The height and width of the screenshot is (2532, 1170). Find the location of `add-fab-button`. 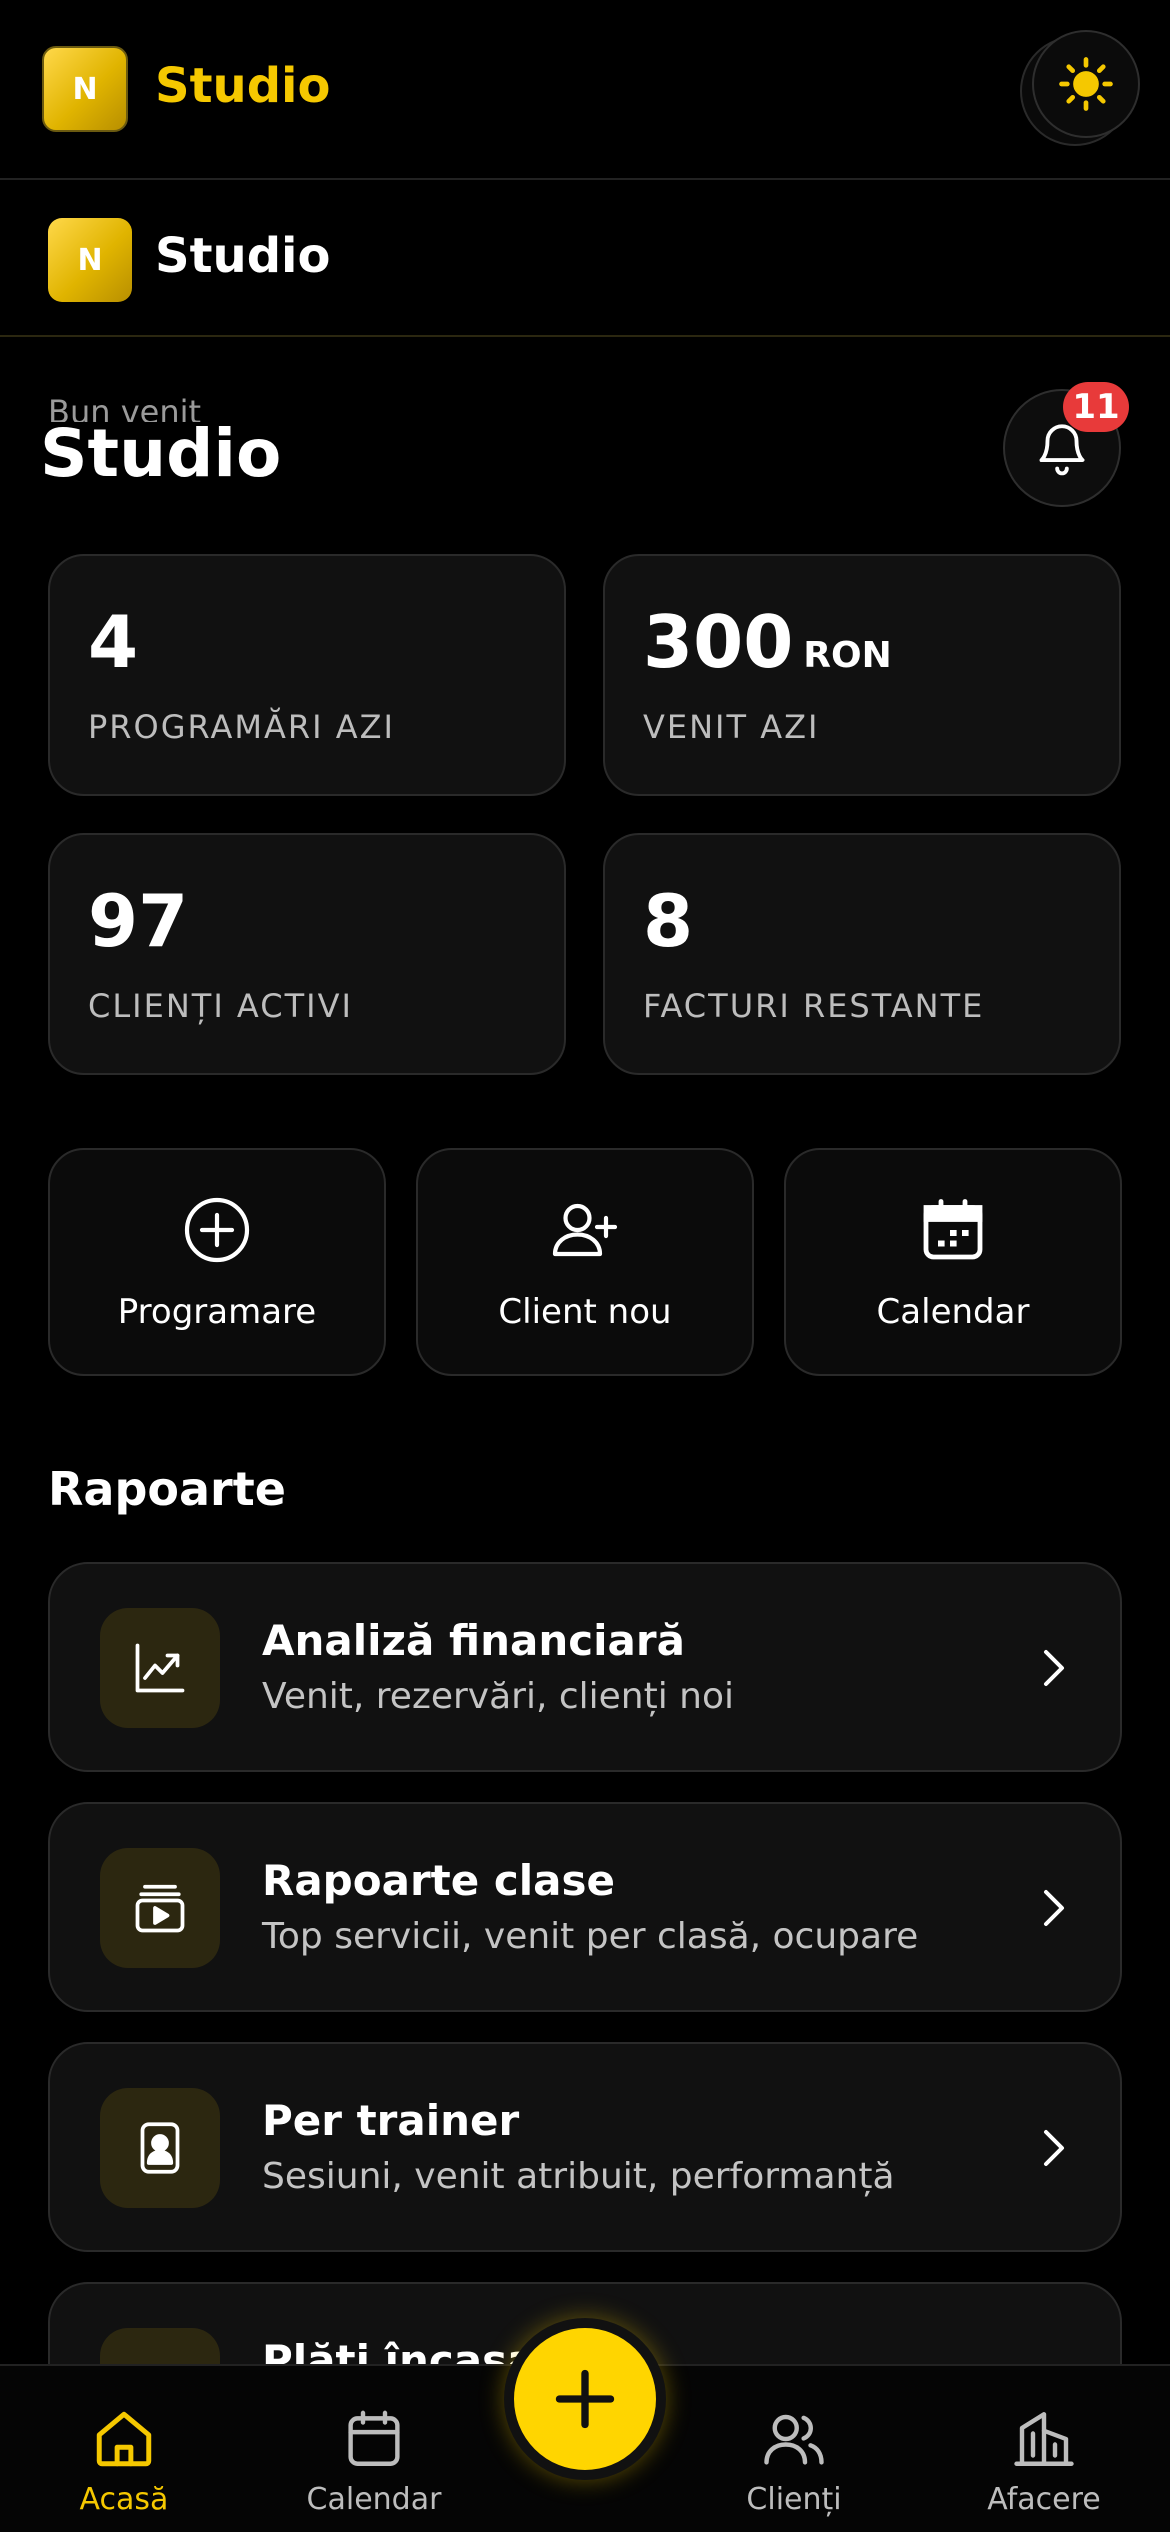

add-fab-button is located at coordinates (585, 2399).